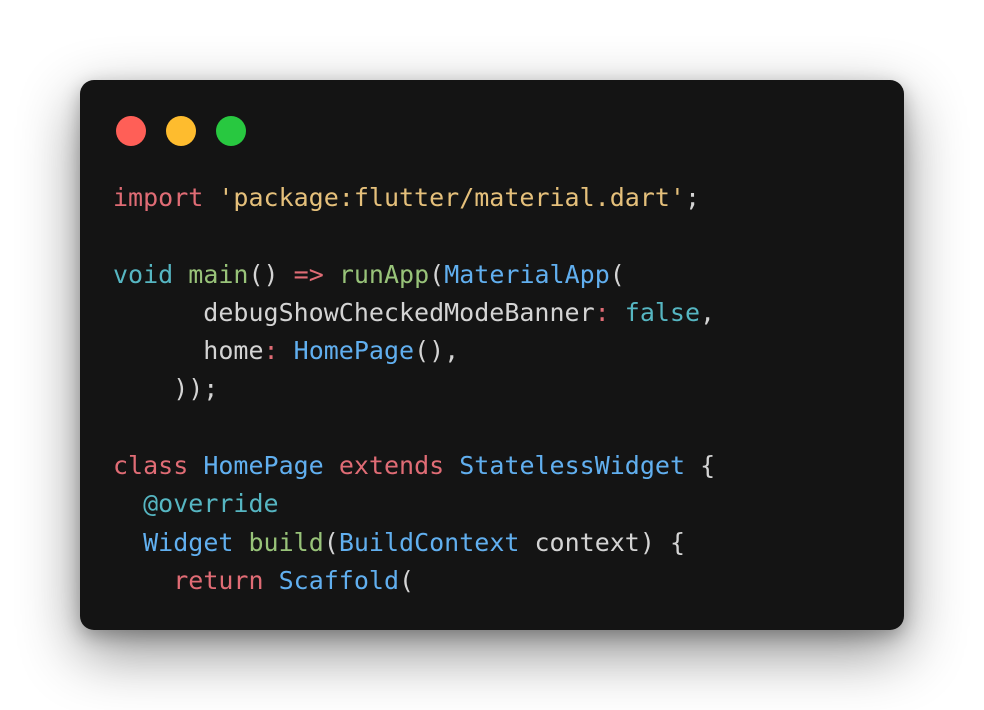 The height and width of the screenshot is (710, 984). I want to click on code-line: home: HomePage(),, so click(414, 351).